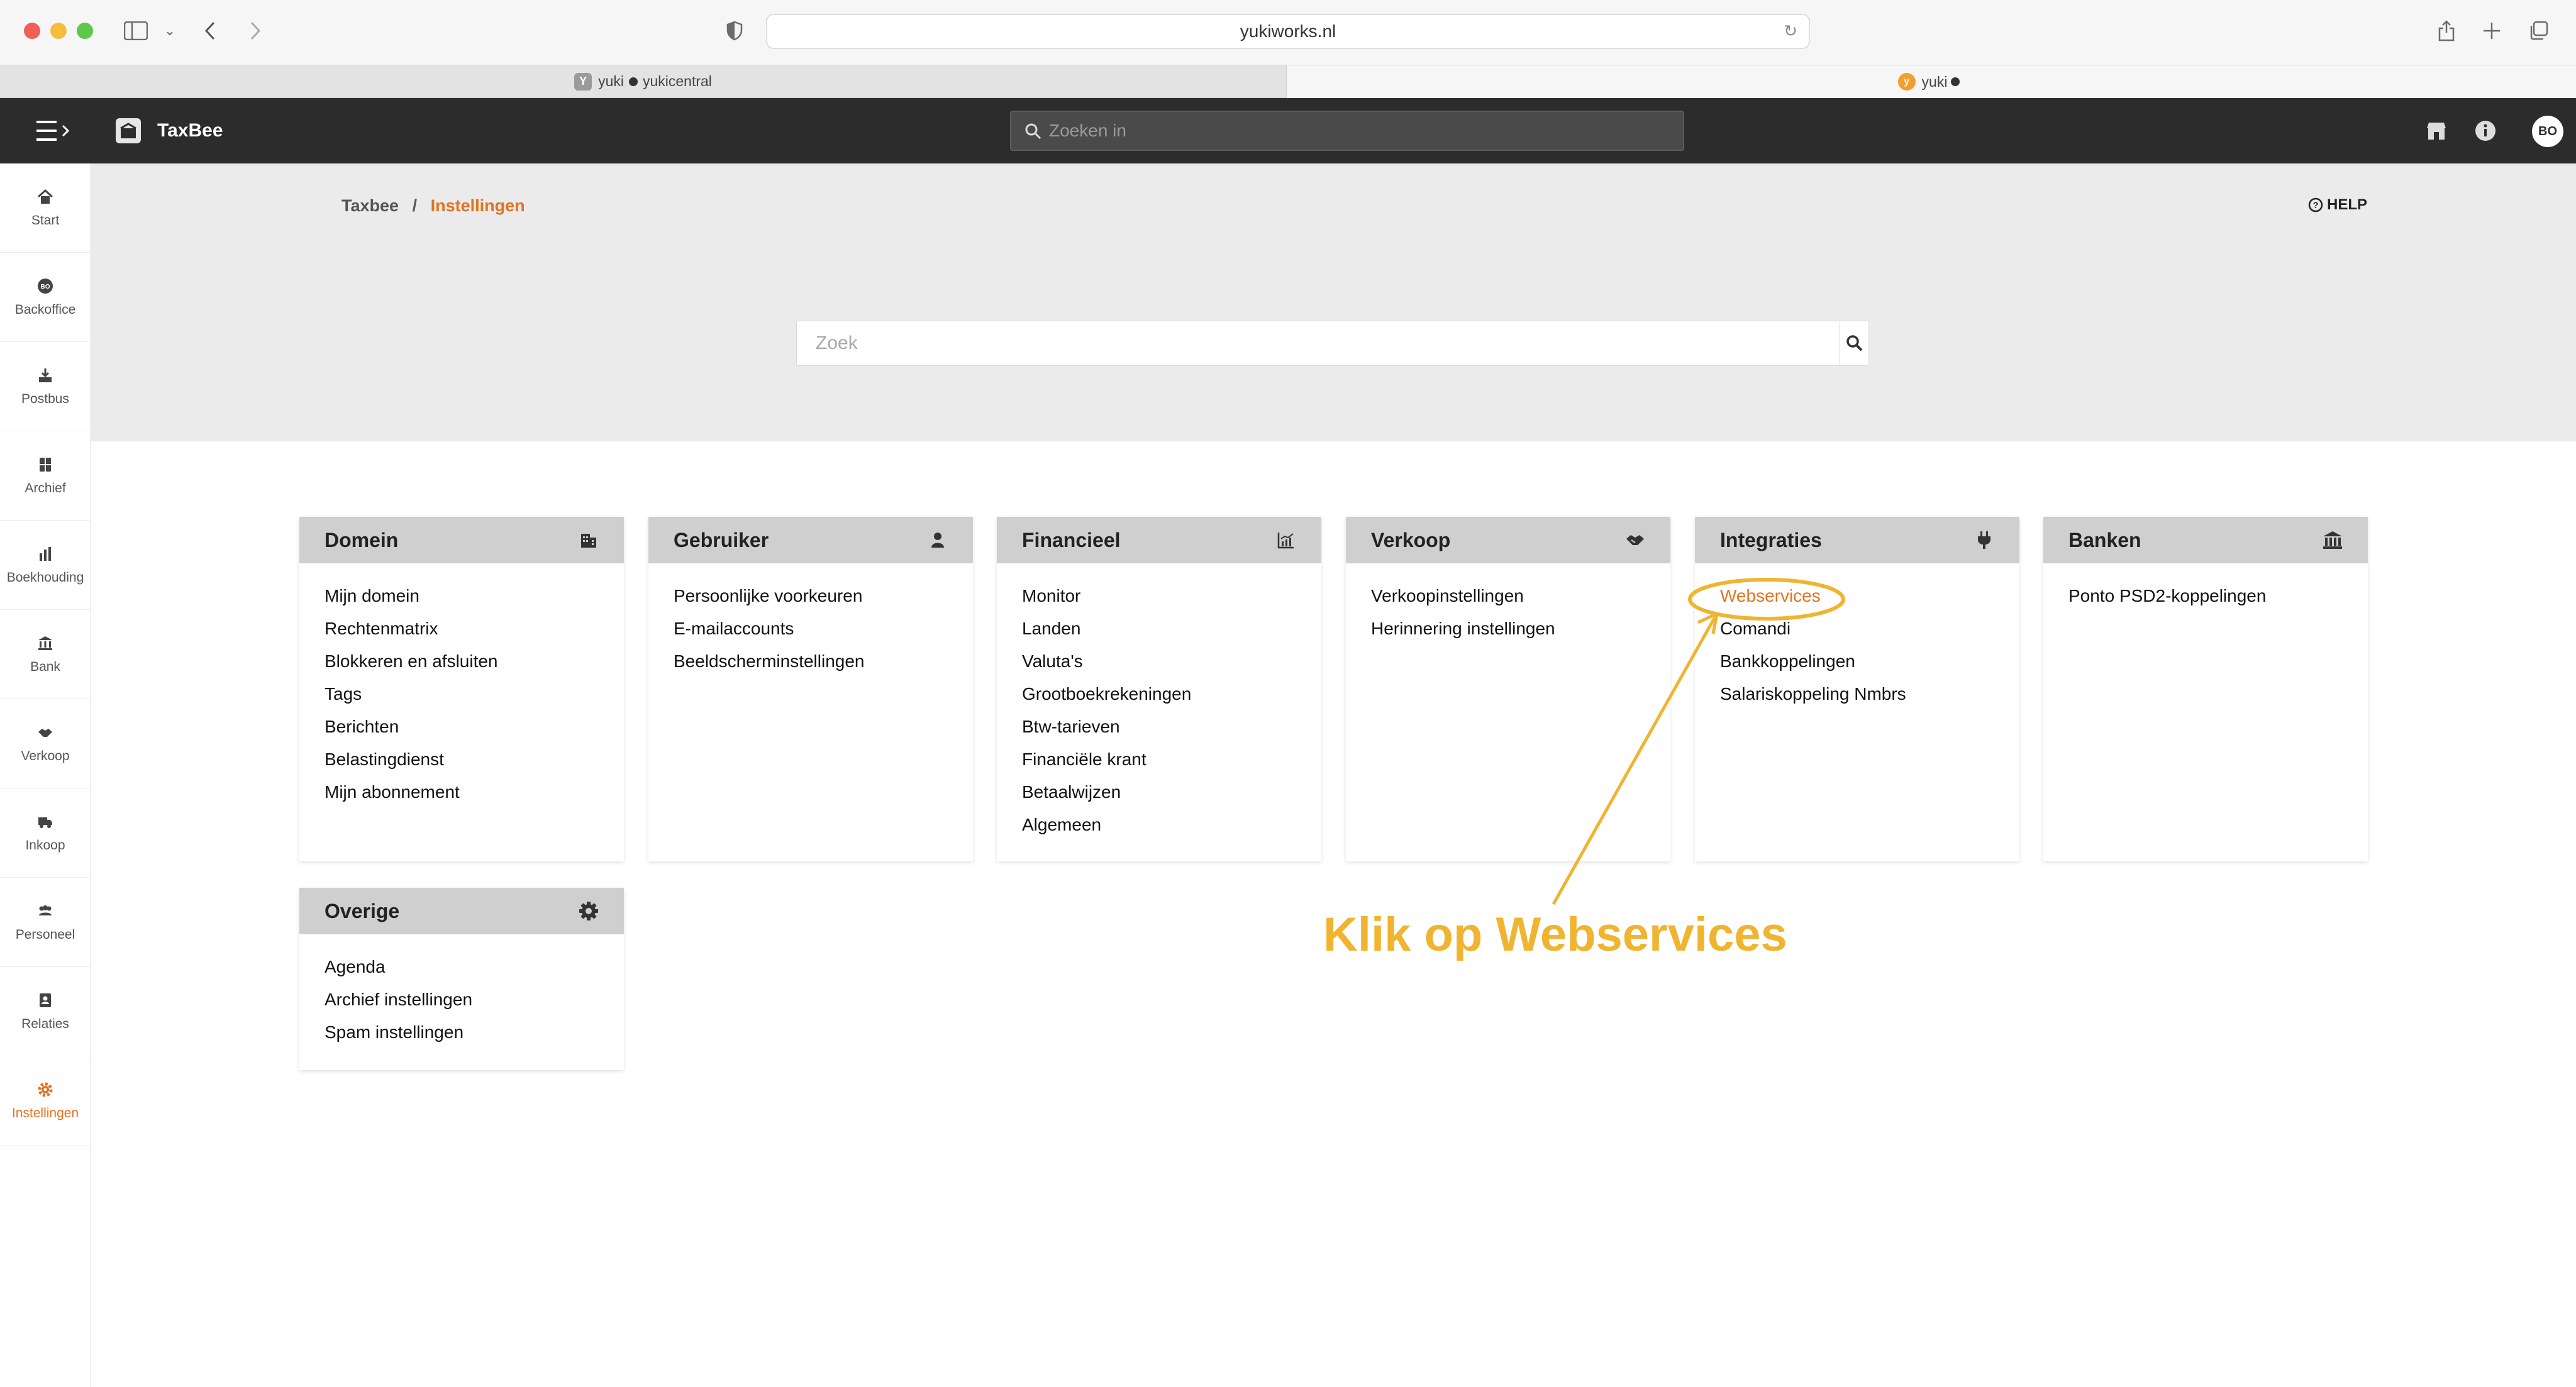 The image size is (2576, 1387). I want to click on back-icon, so click(210, 31).